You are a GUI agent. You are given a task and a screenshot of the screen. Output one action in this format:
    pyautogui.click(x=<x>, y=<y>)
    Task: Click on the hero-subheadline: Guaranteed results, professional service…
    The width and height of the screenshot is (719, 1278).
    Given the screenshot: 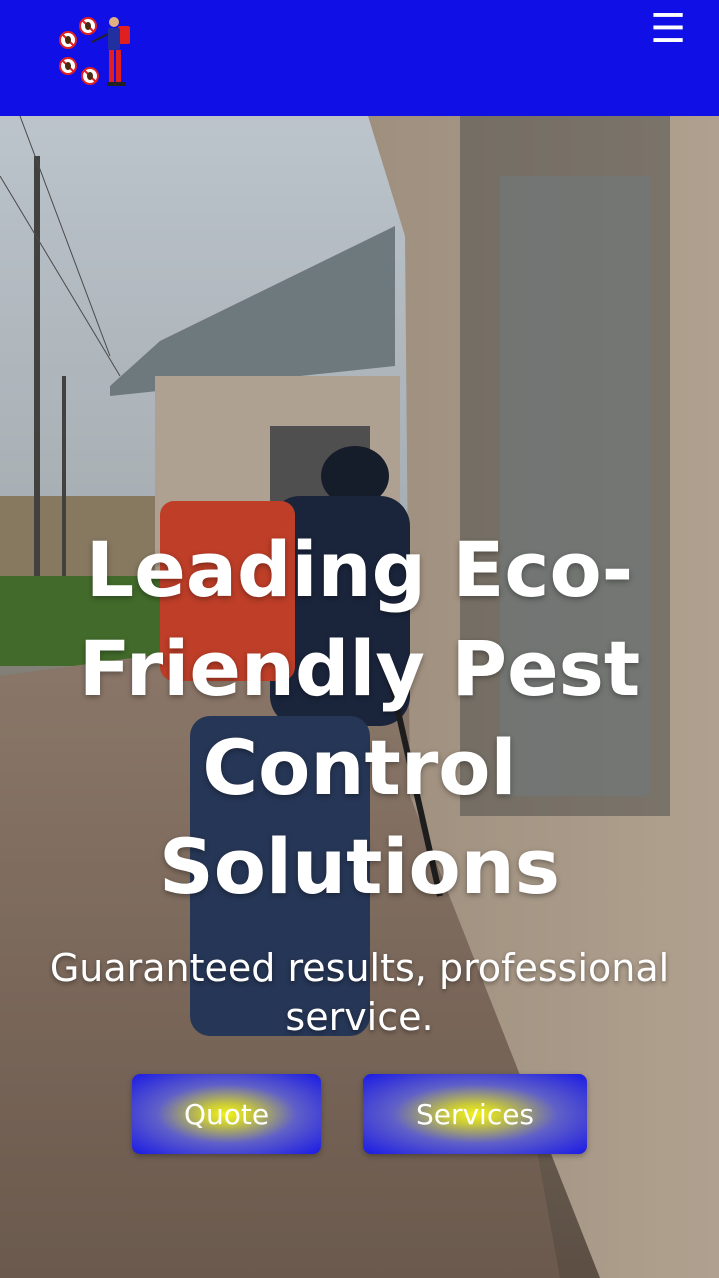 What is the action you would take?
    pyautogui.click(x=359, y=992)
    